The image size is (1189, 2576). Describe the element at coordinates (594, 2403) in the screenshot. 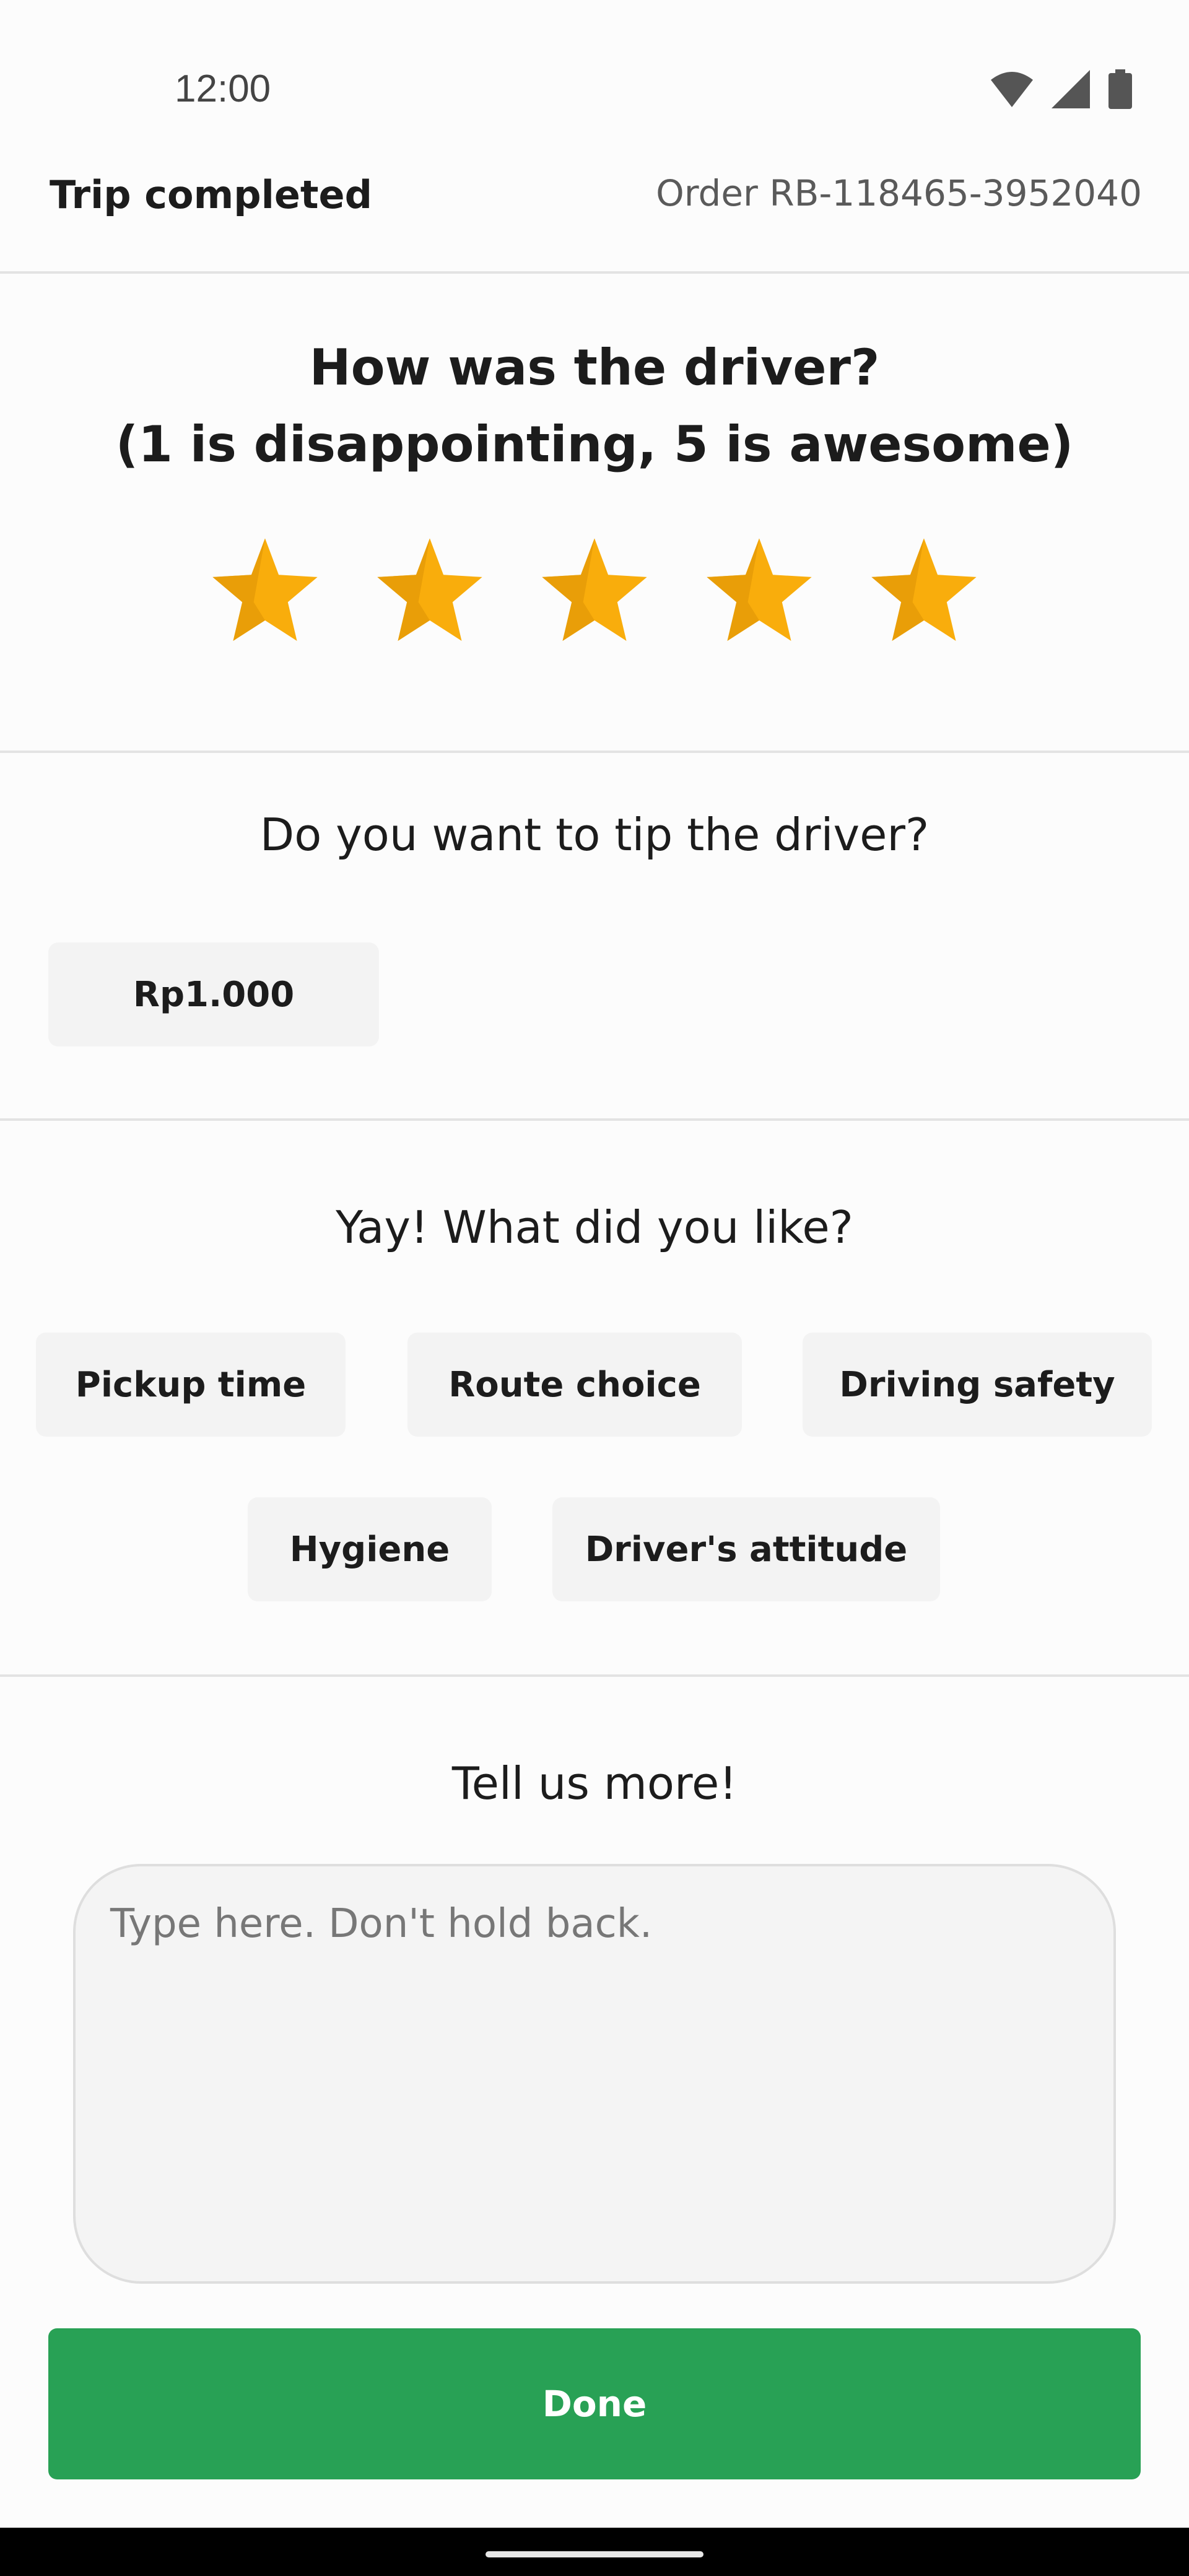

I see `done-button: Done` at that location.